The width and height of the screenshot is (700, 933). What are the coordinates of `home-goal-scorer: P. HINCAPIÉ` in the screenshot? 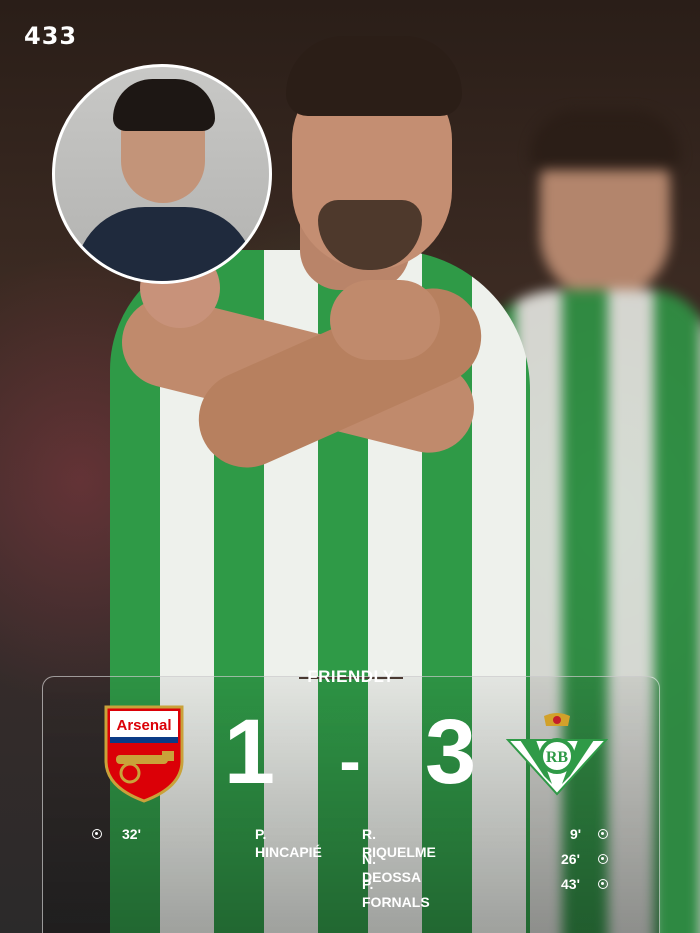 It's located at (288, 843).